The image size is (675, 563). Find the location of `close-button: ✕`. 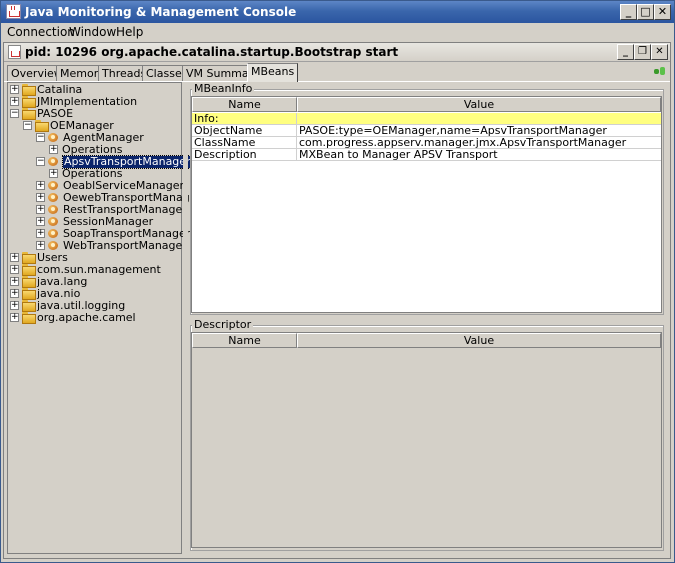

close-button: ✕ is located at coordinates (662, 12).